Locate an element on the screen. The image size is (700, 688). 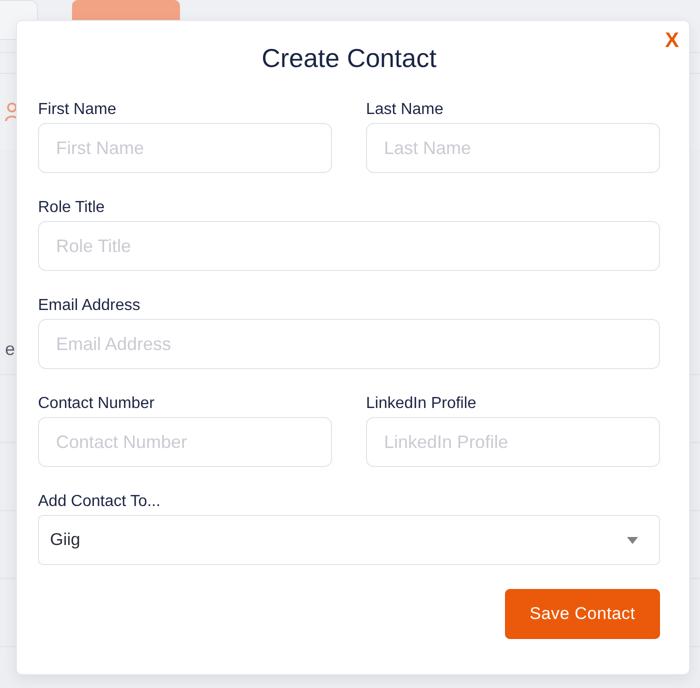
dropdown-select: Giig is located at coordinates (349, 540).